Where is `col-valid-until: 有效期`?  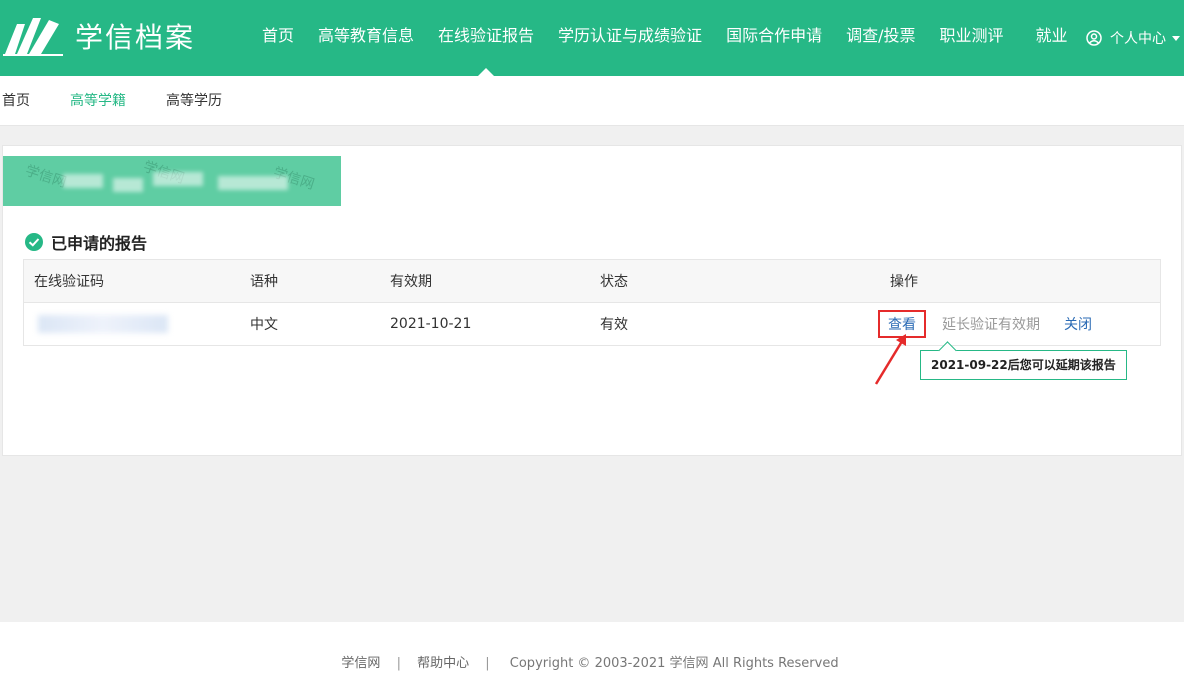
col-valid-until: 有效期 is located at coordinates (411, 282).